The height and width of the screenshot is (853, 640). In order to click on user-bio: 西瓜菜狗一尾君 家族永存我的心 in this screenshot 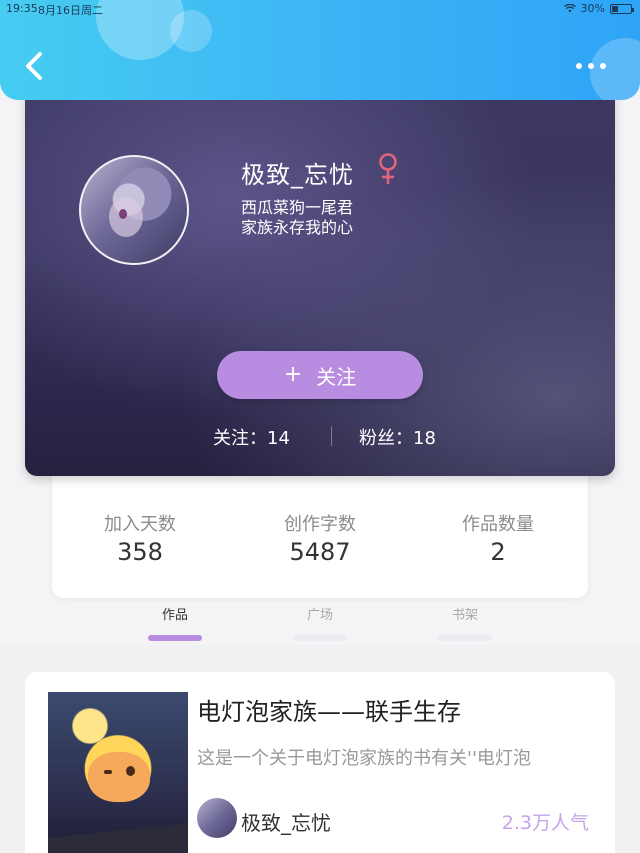, I will do `click(297, 218)`.